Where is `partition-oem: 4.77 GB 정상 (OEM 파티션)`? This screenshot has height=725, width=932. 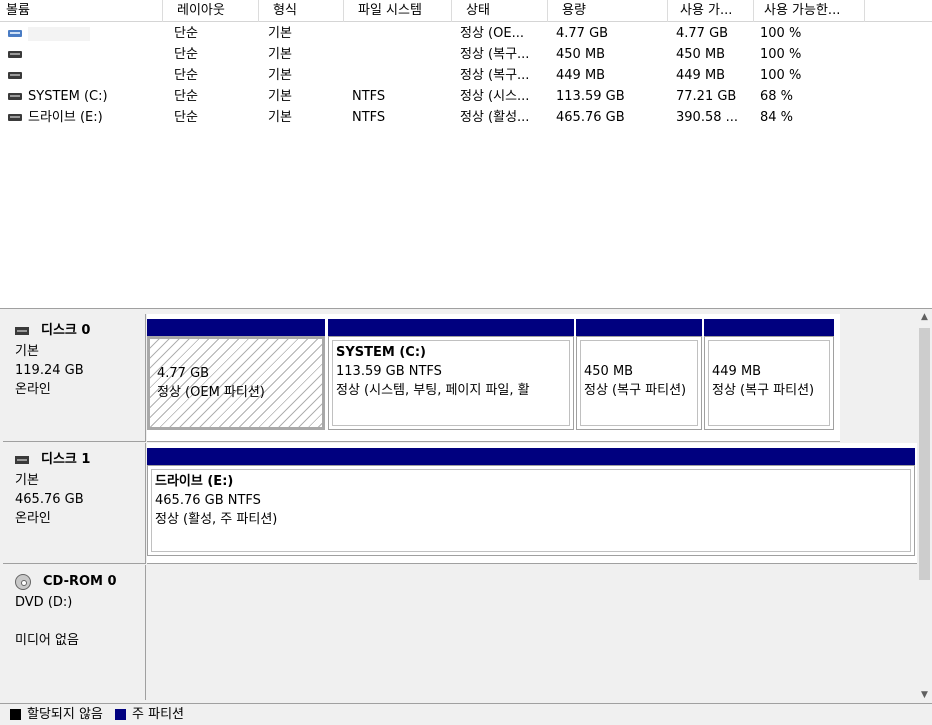
partition-oem: 4.77 GB 정상 (OEM 파티션) is located at coordinates (236, 374).